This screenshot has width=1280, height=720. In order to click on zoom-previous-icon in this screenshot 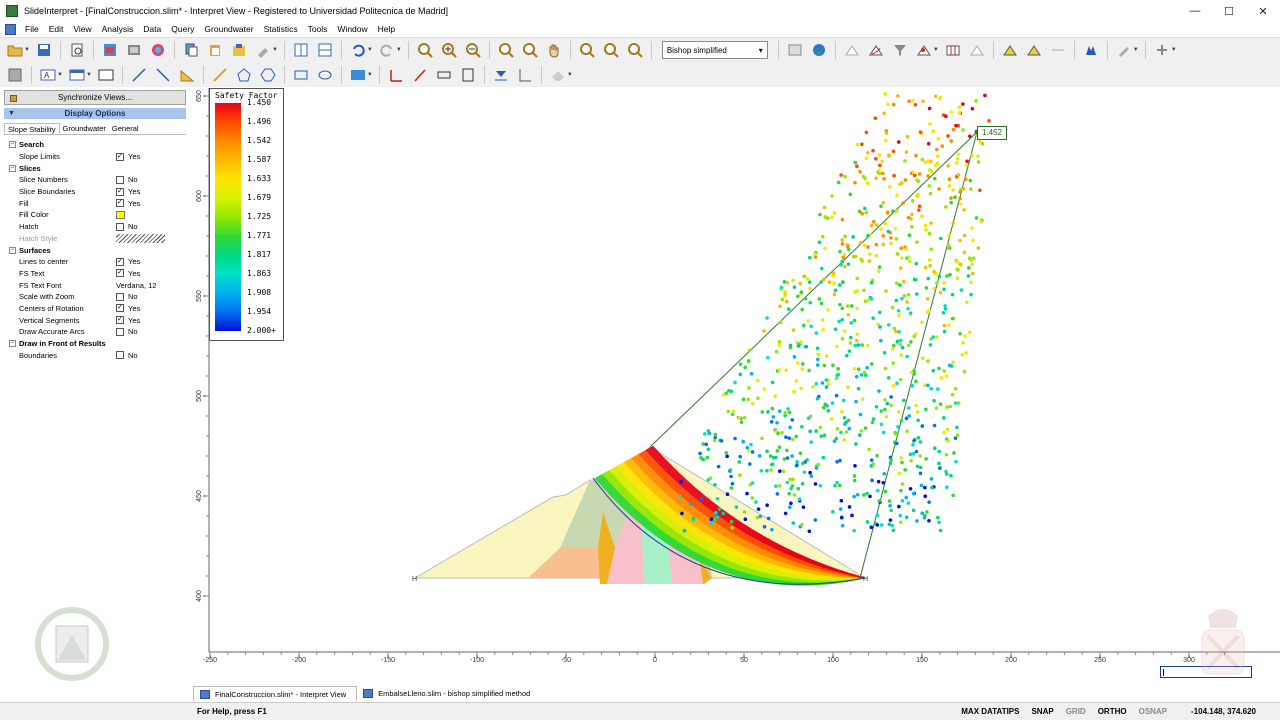, I will do `click(587, 50)`.